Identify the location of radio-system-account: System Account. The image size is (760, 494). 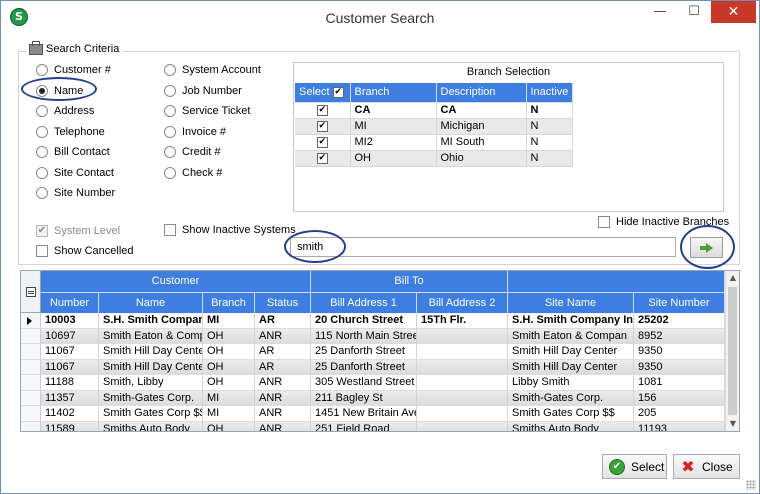
(212, 70).